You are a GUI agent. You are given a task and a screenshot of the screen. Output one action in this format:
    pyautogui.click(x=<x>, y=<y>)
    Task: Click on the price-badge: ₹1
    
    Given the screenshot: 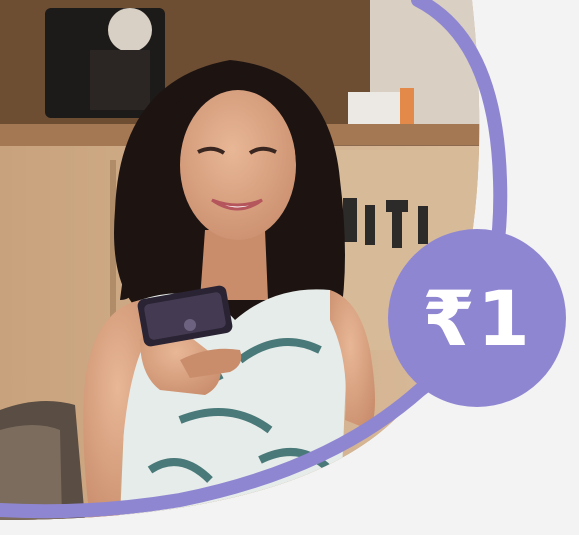 What is the action you would take?
    pyautogui.click(x=477, y=318)
    